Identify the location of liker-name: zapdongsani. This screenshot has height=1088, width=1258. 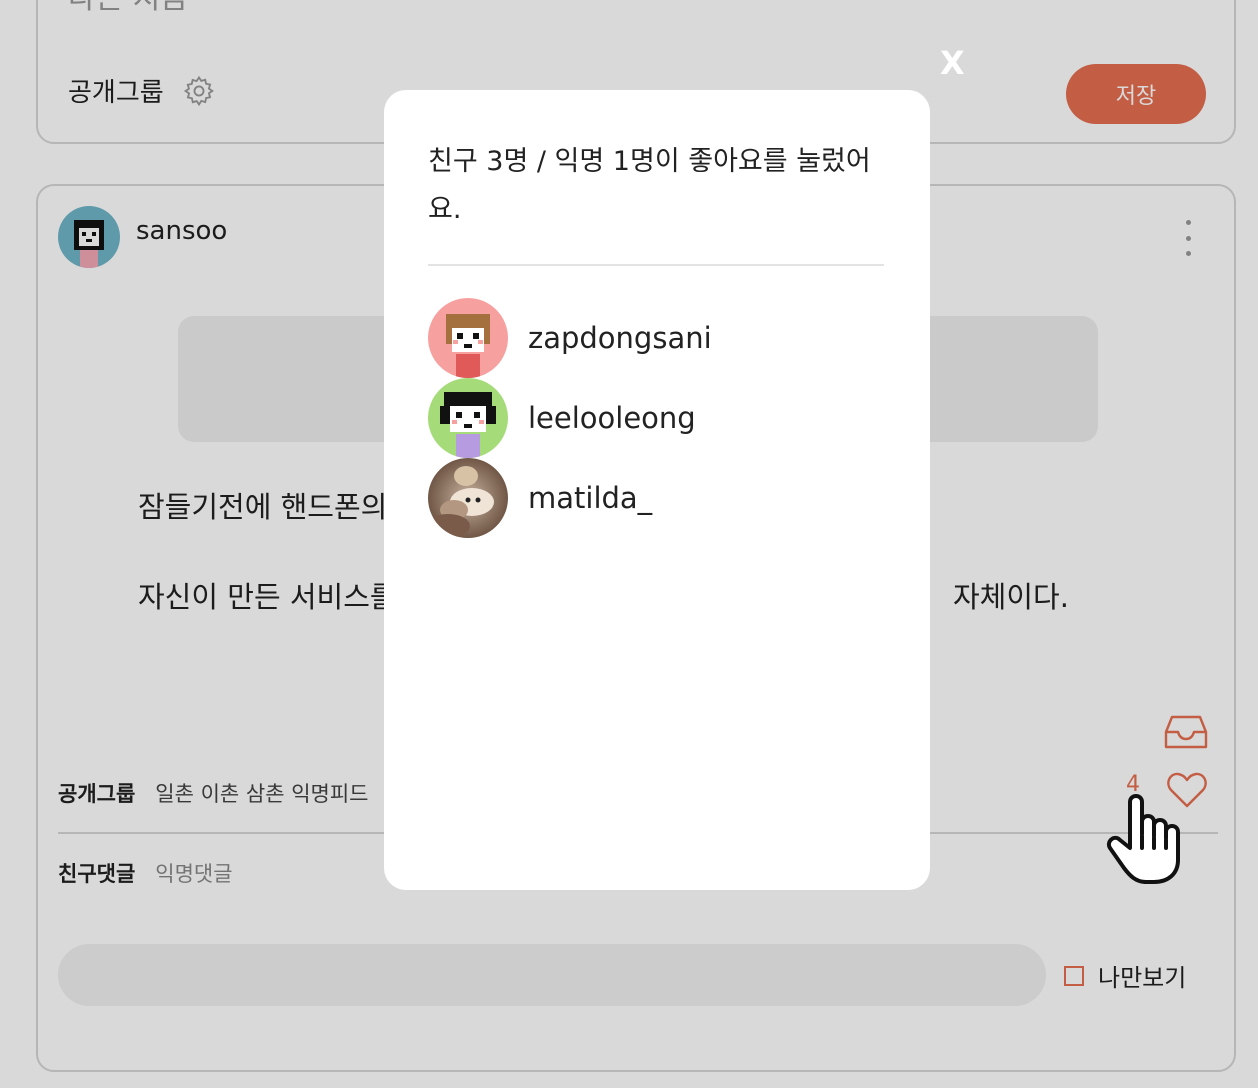
(620, 338).